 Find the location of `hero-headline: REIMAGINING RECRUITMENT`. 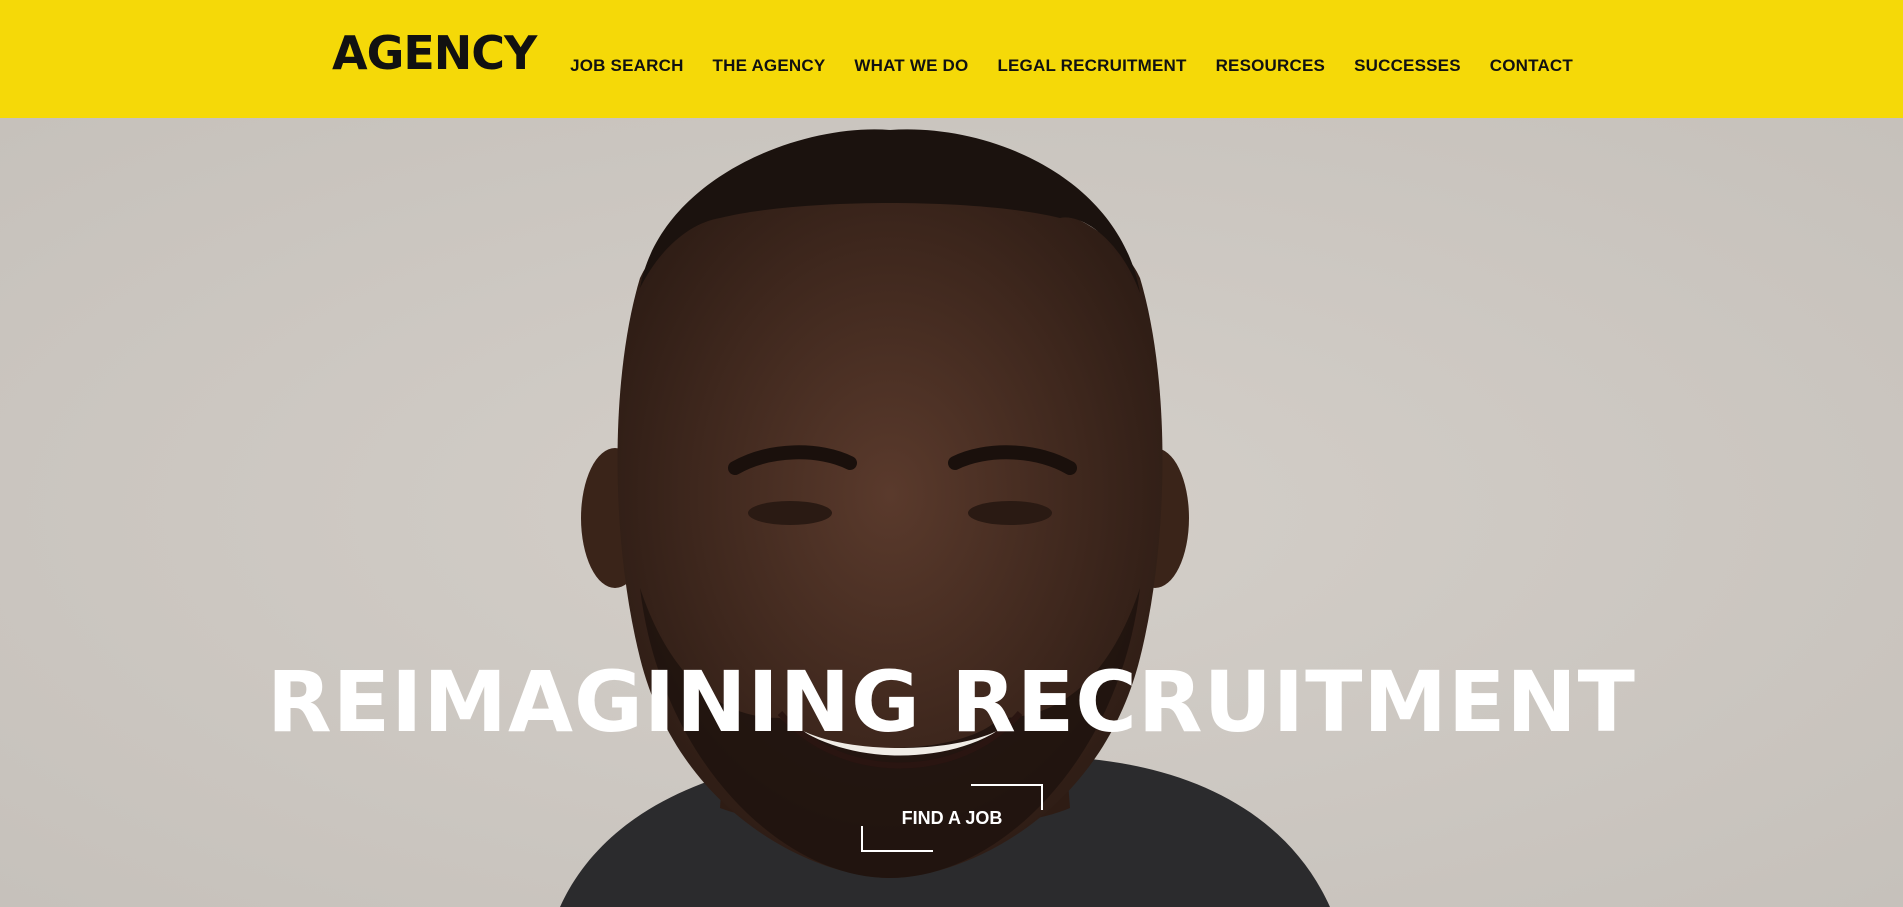

hero-headline: REIMAGINING RECRUITMENT is located at coordinates (951, 702).